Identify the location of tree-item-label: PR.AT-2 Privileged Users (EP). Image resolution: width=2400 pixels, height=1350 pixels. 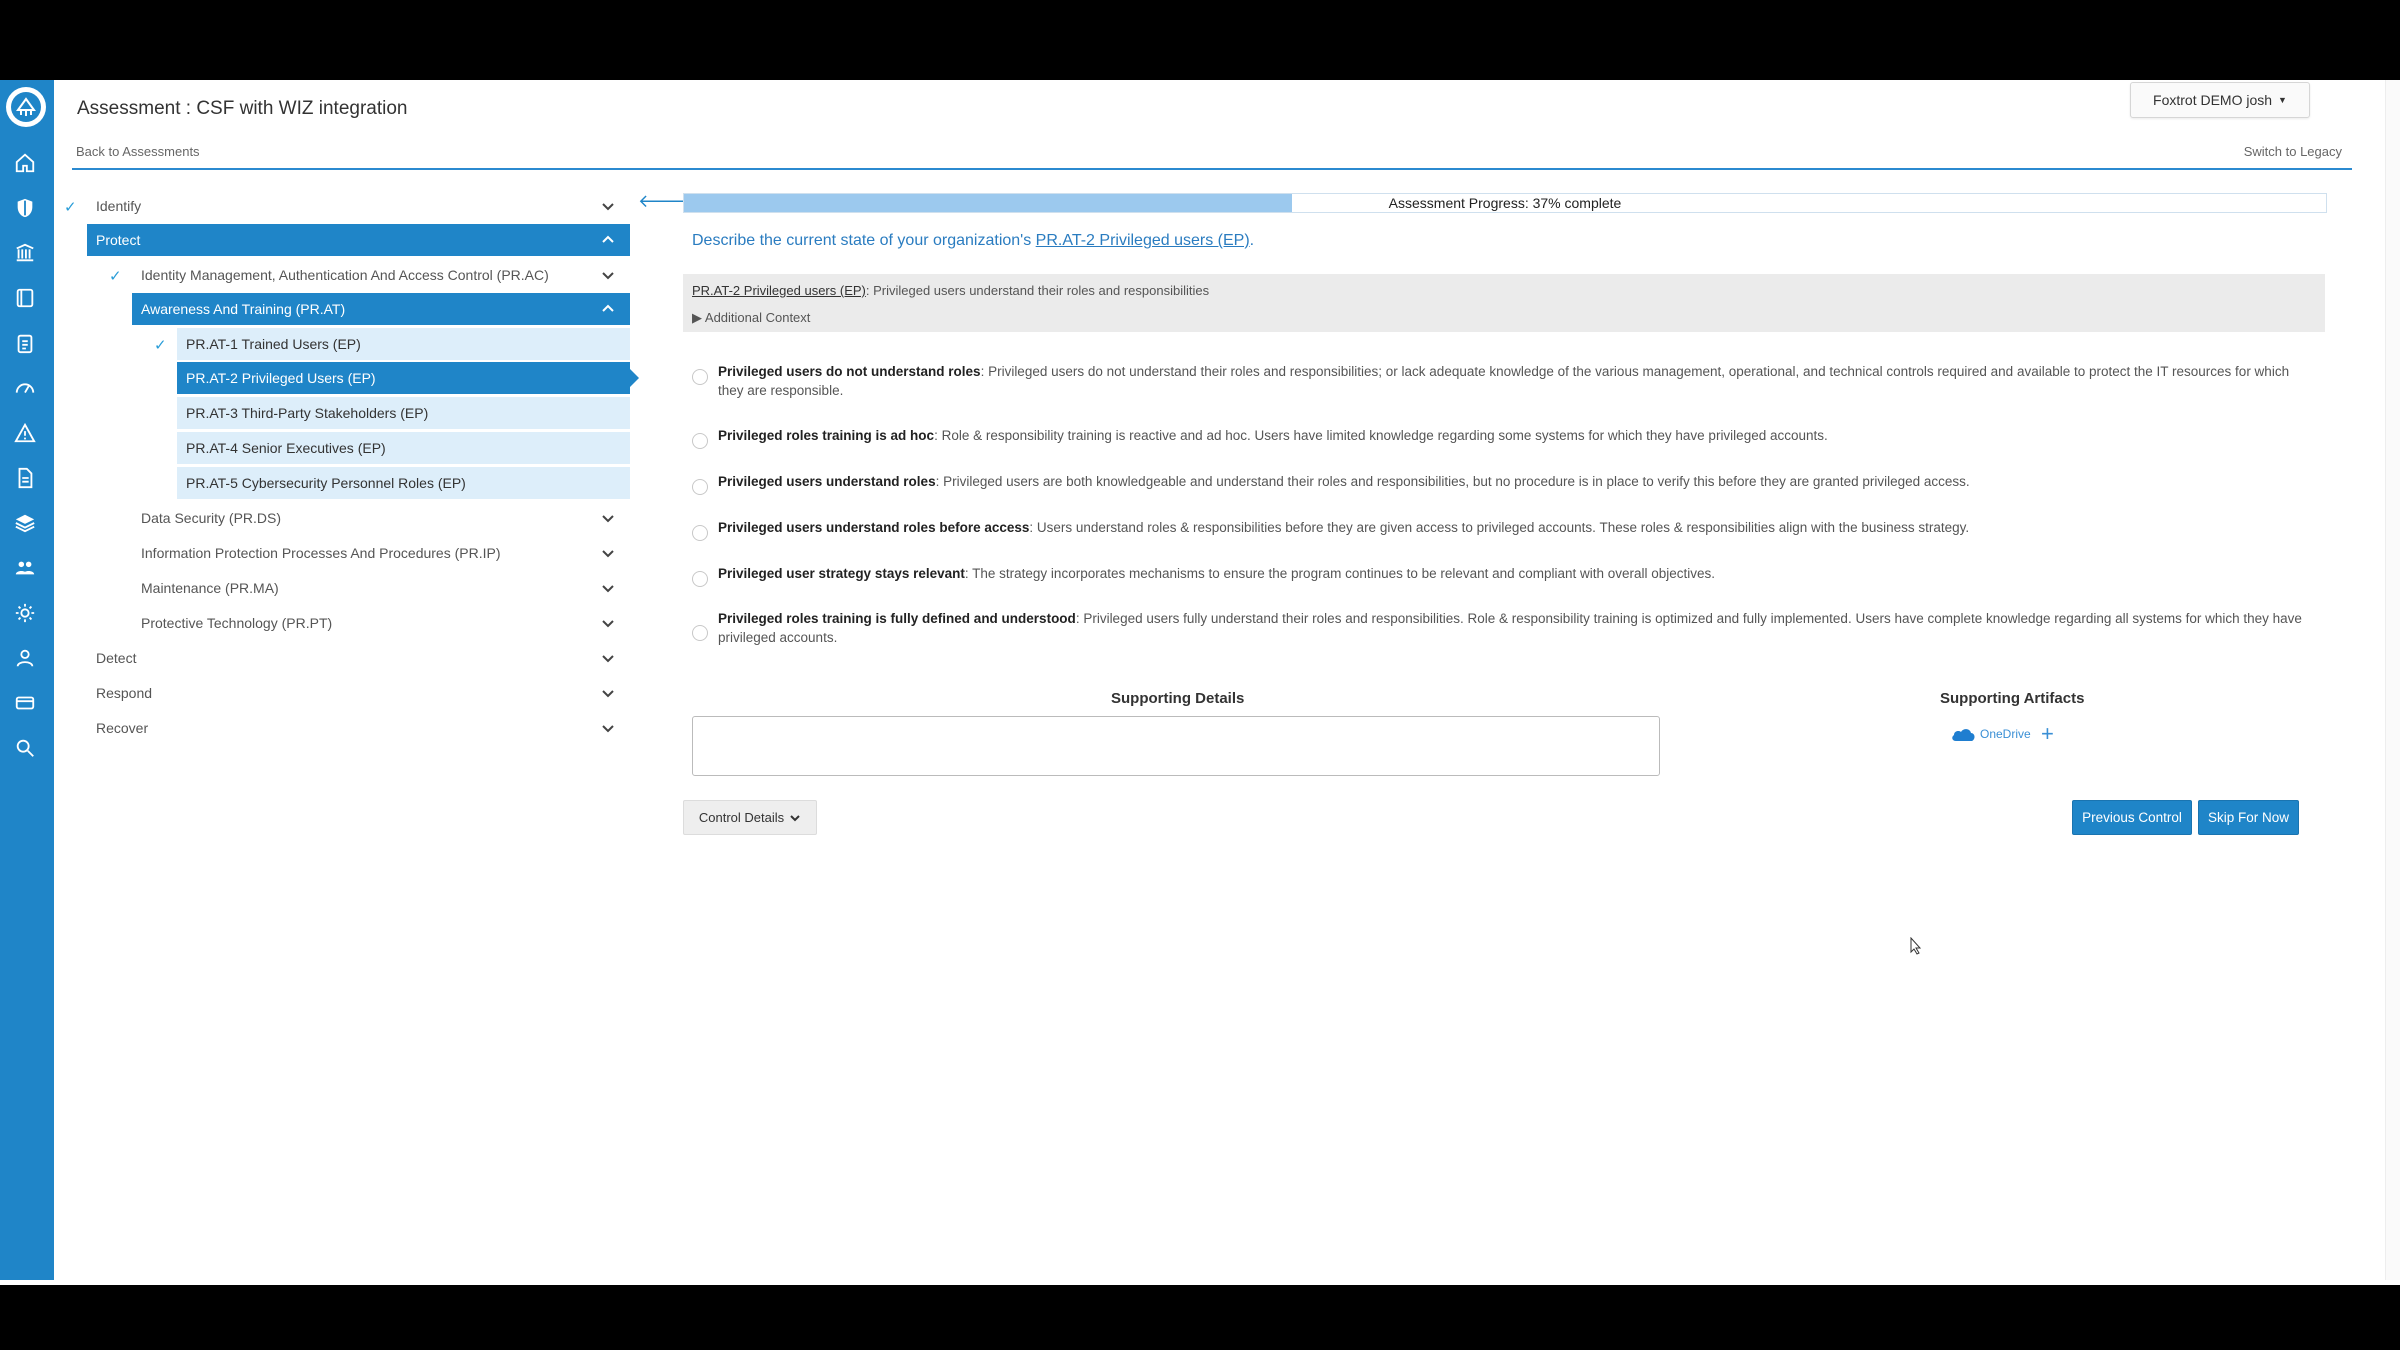
(281, 378).